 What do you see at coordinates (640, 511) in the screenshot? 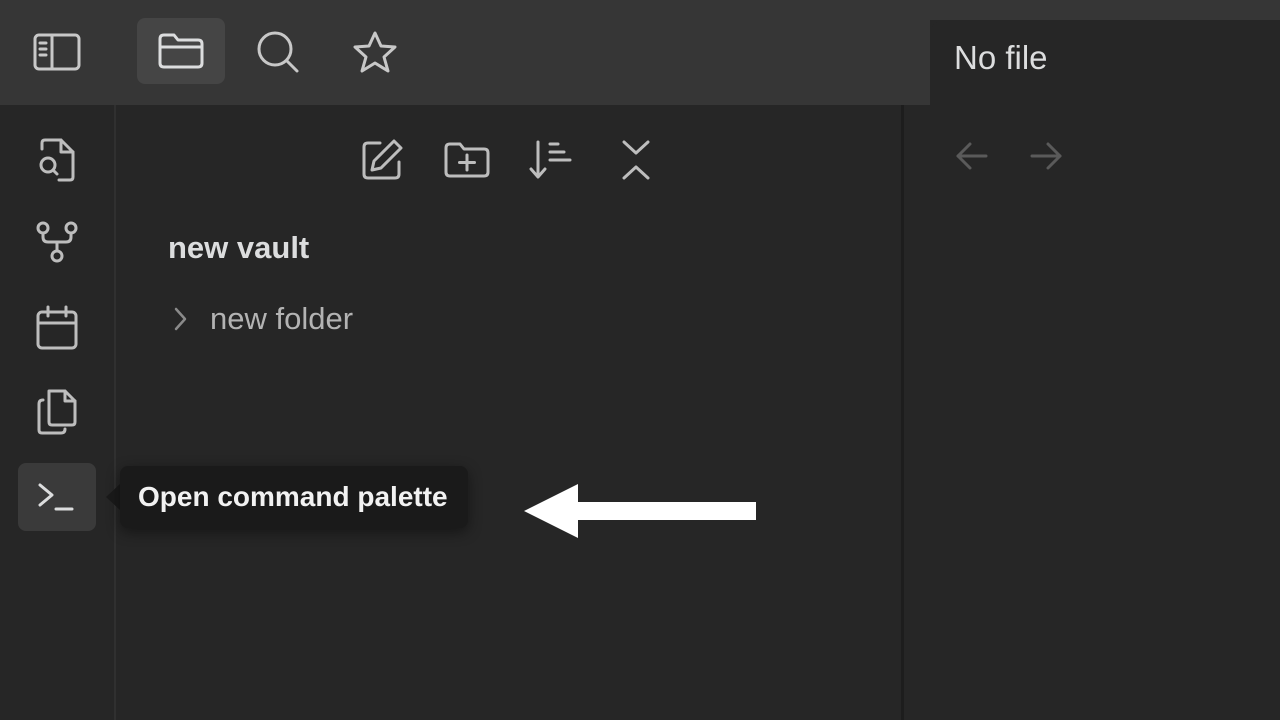
I see `annotation-arrow-icon` at bounding box center [640, 511].